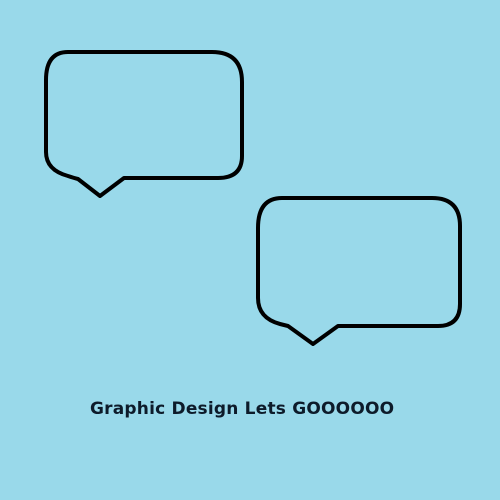 The width and height of the screenshot is (500, 500). Describe the element at coordinates (242, 409) in the screenshot. I see `caption-text: Graphic Design Lets GOOOOOO` at that location.